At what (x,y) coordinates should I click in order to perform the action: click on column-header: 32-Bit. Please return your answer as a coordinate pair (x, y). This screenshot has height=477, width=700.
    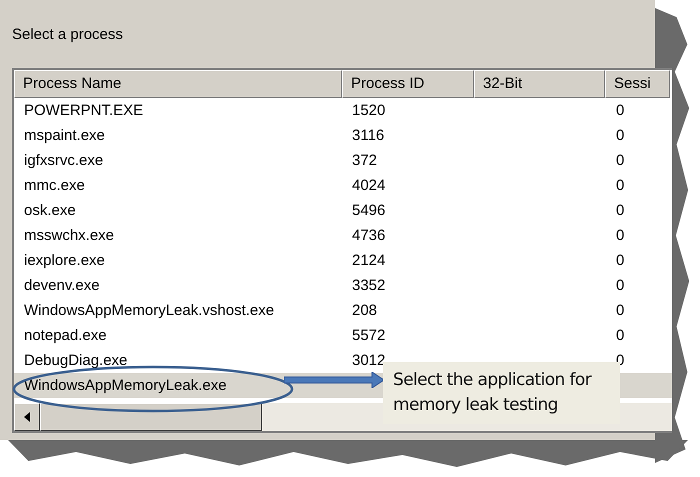
    Looking at the image, I should click on (539, 84).